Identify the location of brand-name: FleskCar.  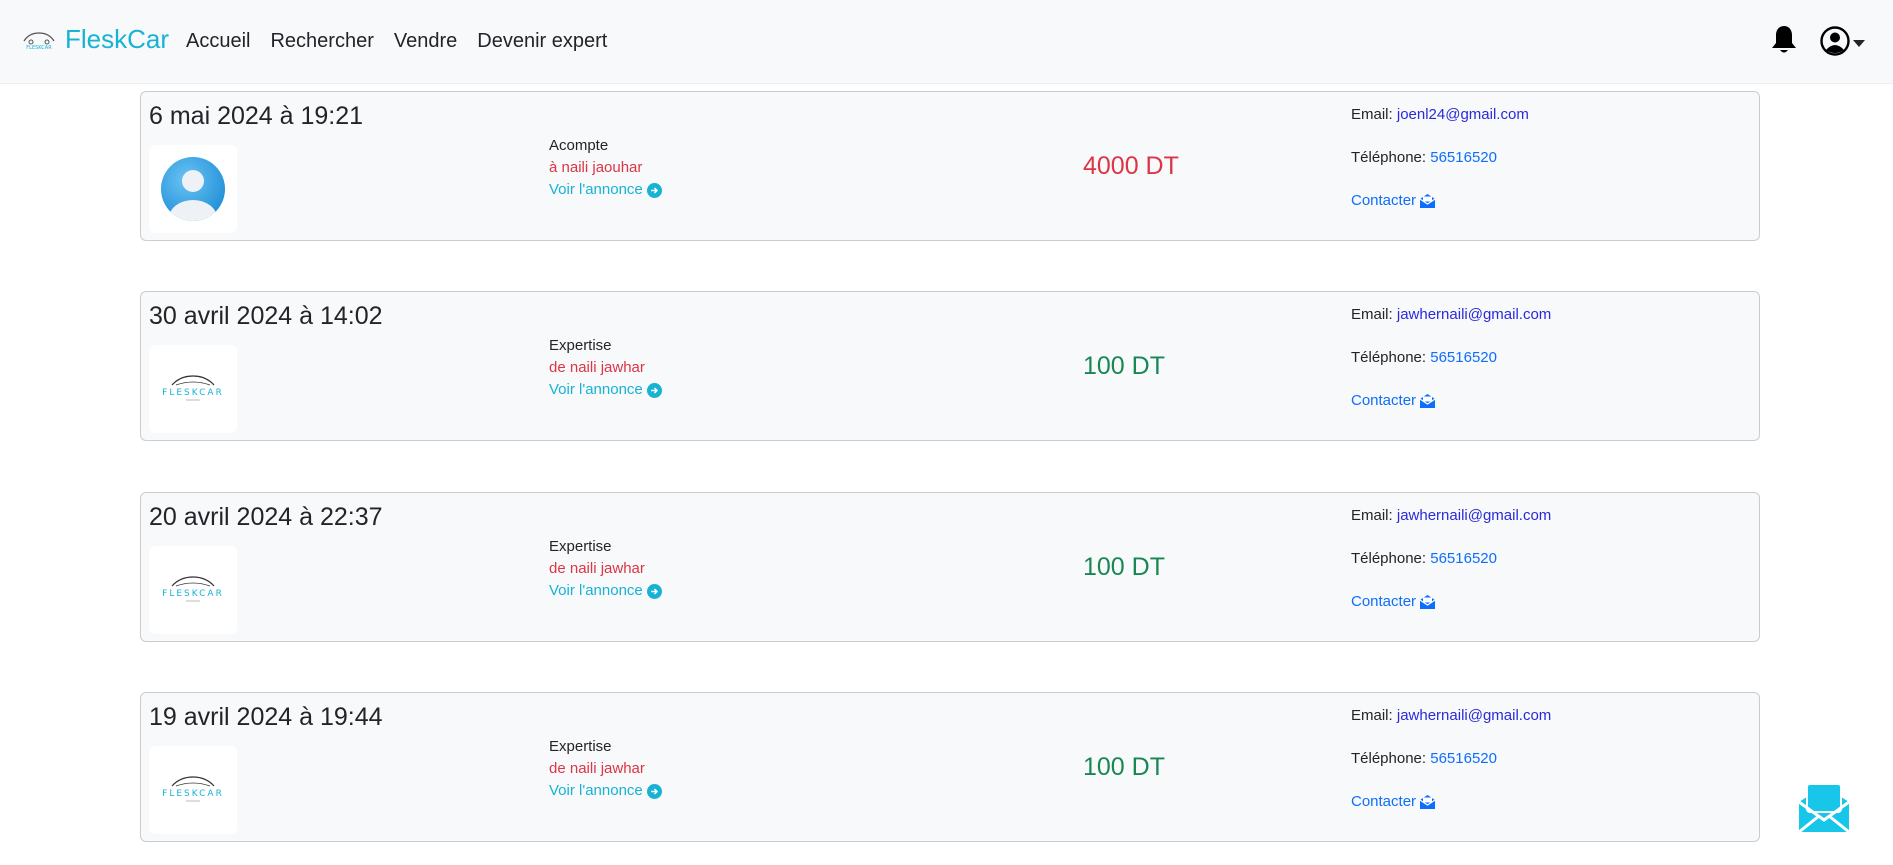
(117, 39).